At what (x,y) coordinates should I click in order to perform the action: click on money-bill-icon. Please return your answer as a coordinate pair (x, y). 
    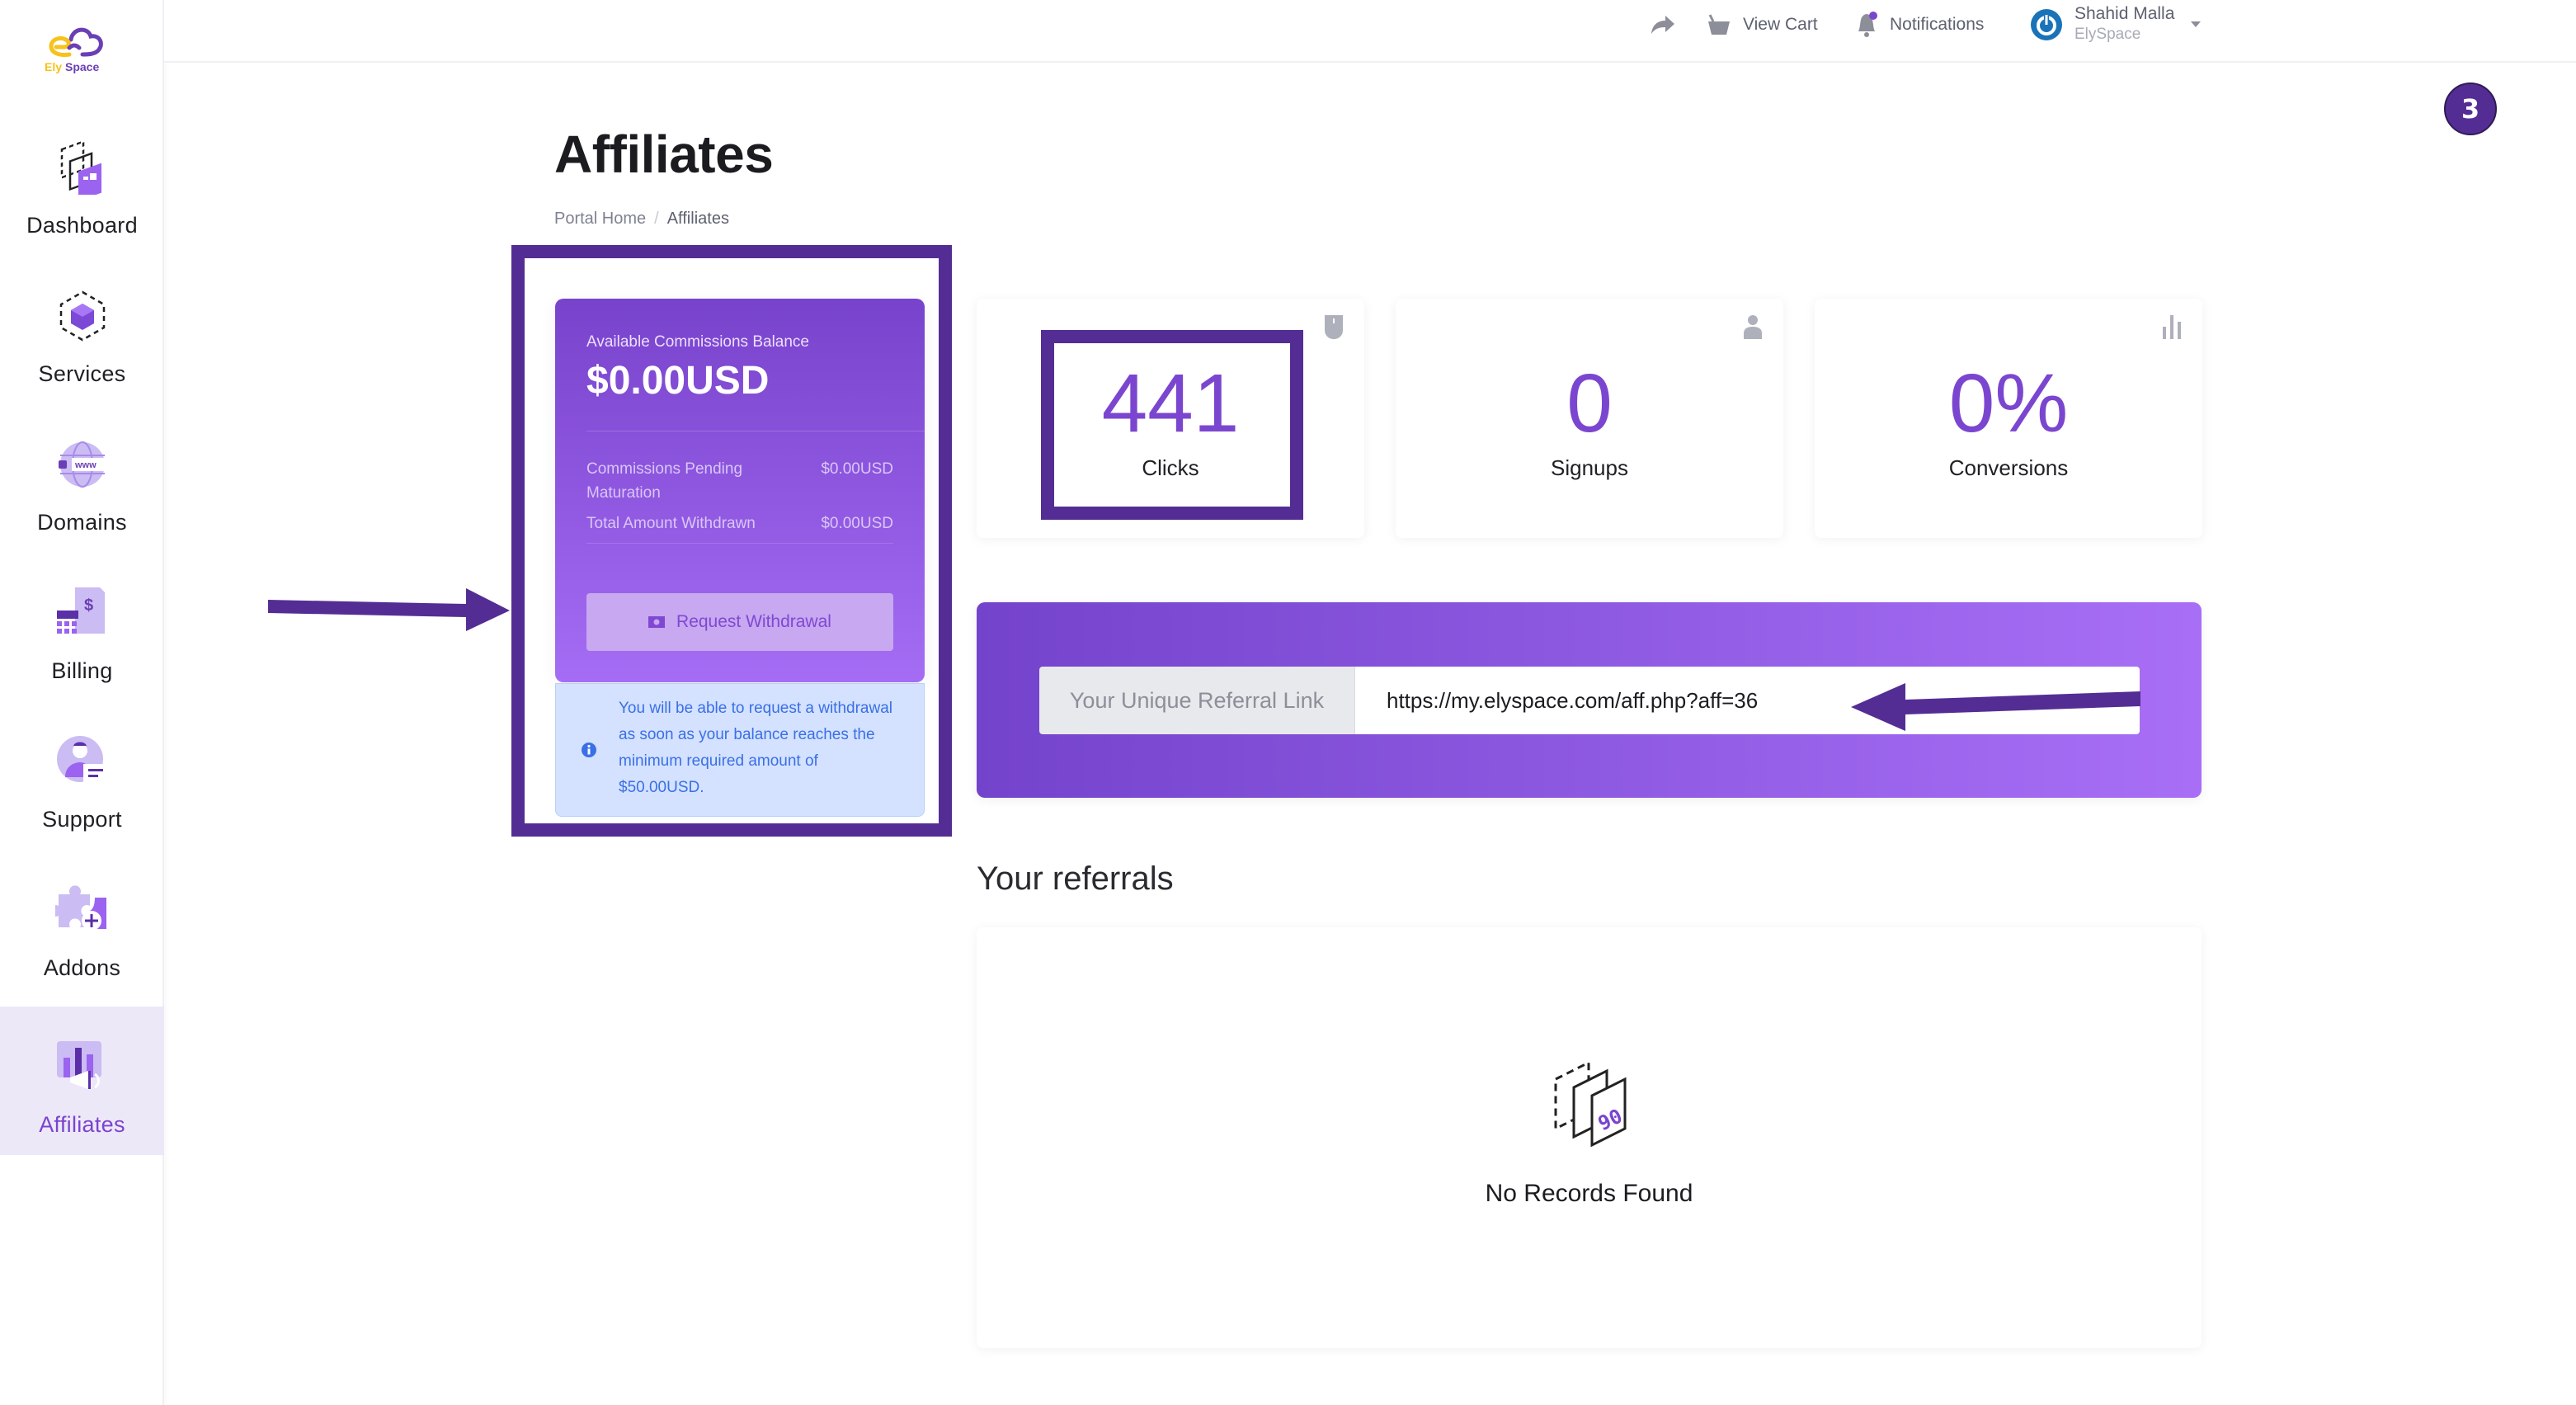
    Looking at the image, I should click on (657, 622).